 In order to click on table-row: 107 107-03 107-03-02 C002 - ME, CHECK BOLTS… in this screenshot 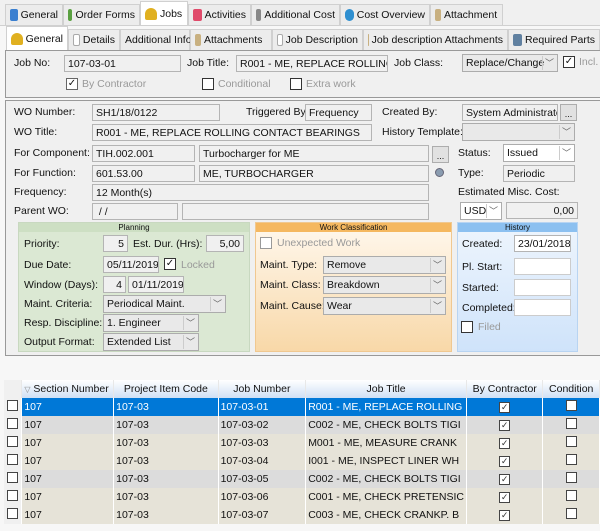, I will do `click(302, 425)`.